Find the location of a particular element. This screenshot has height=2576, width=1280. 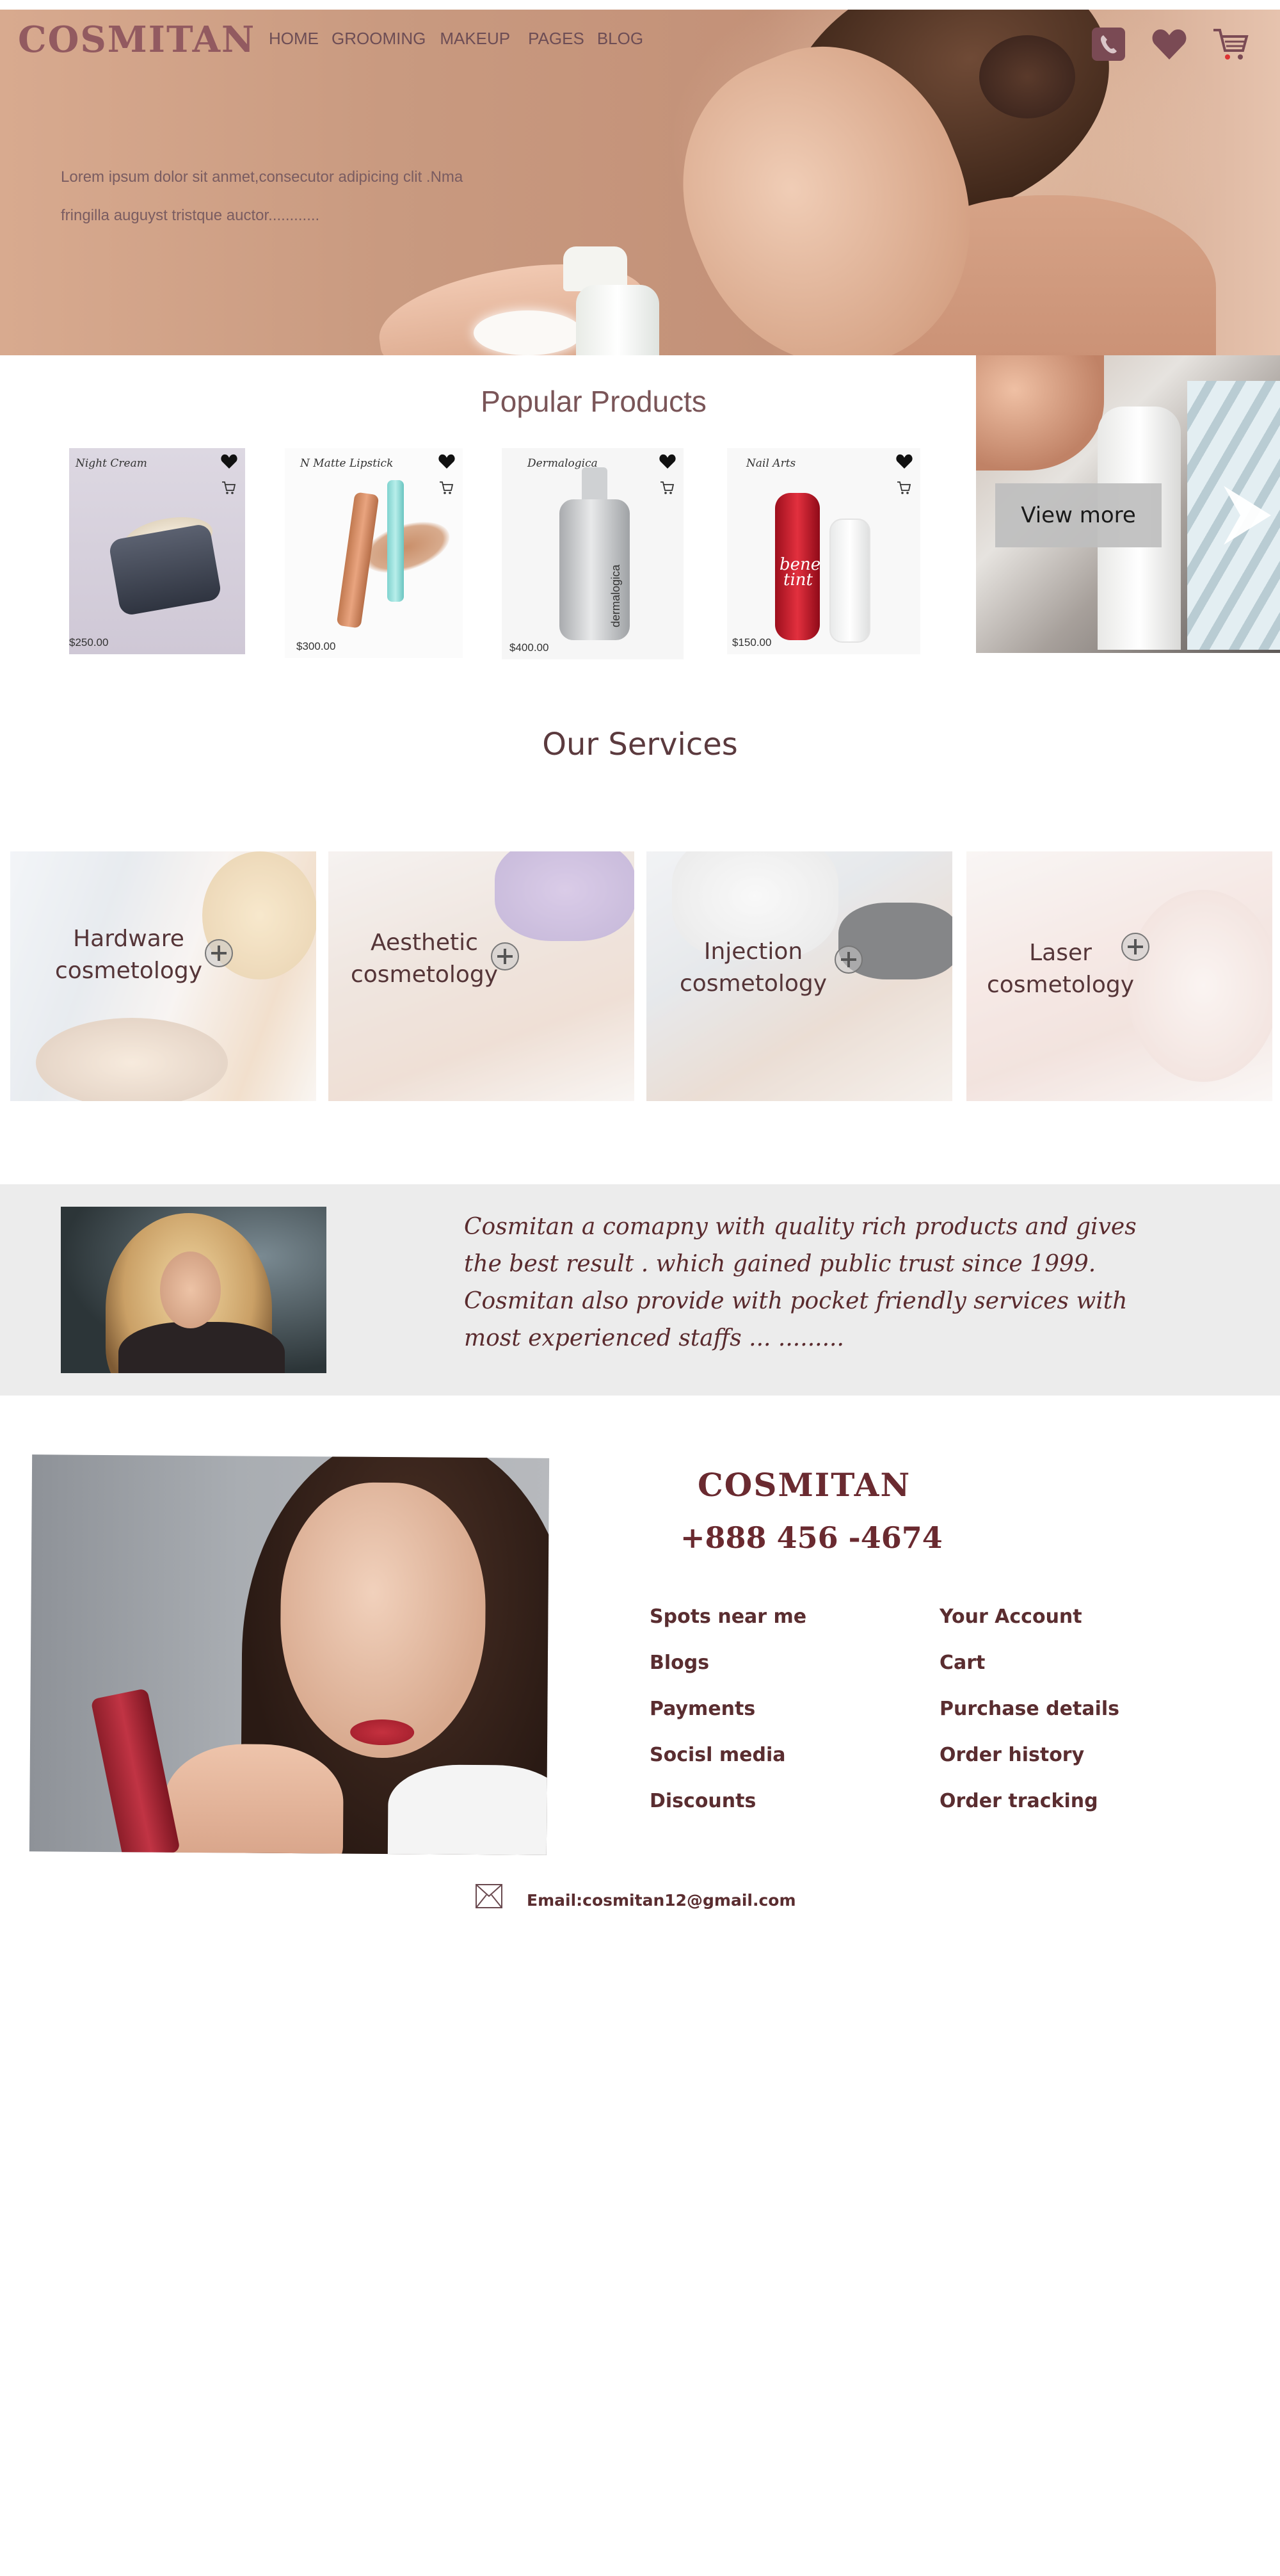

next-arrow-icon is located at coordinates (1242, 515).